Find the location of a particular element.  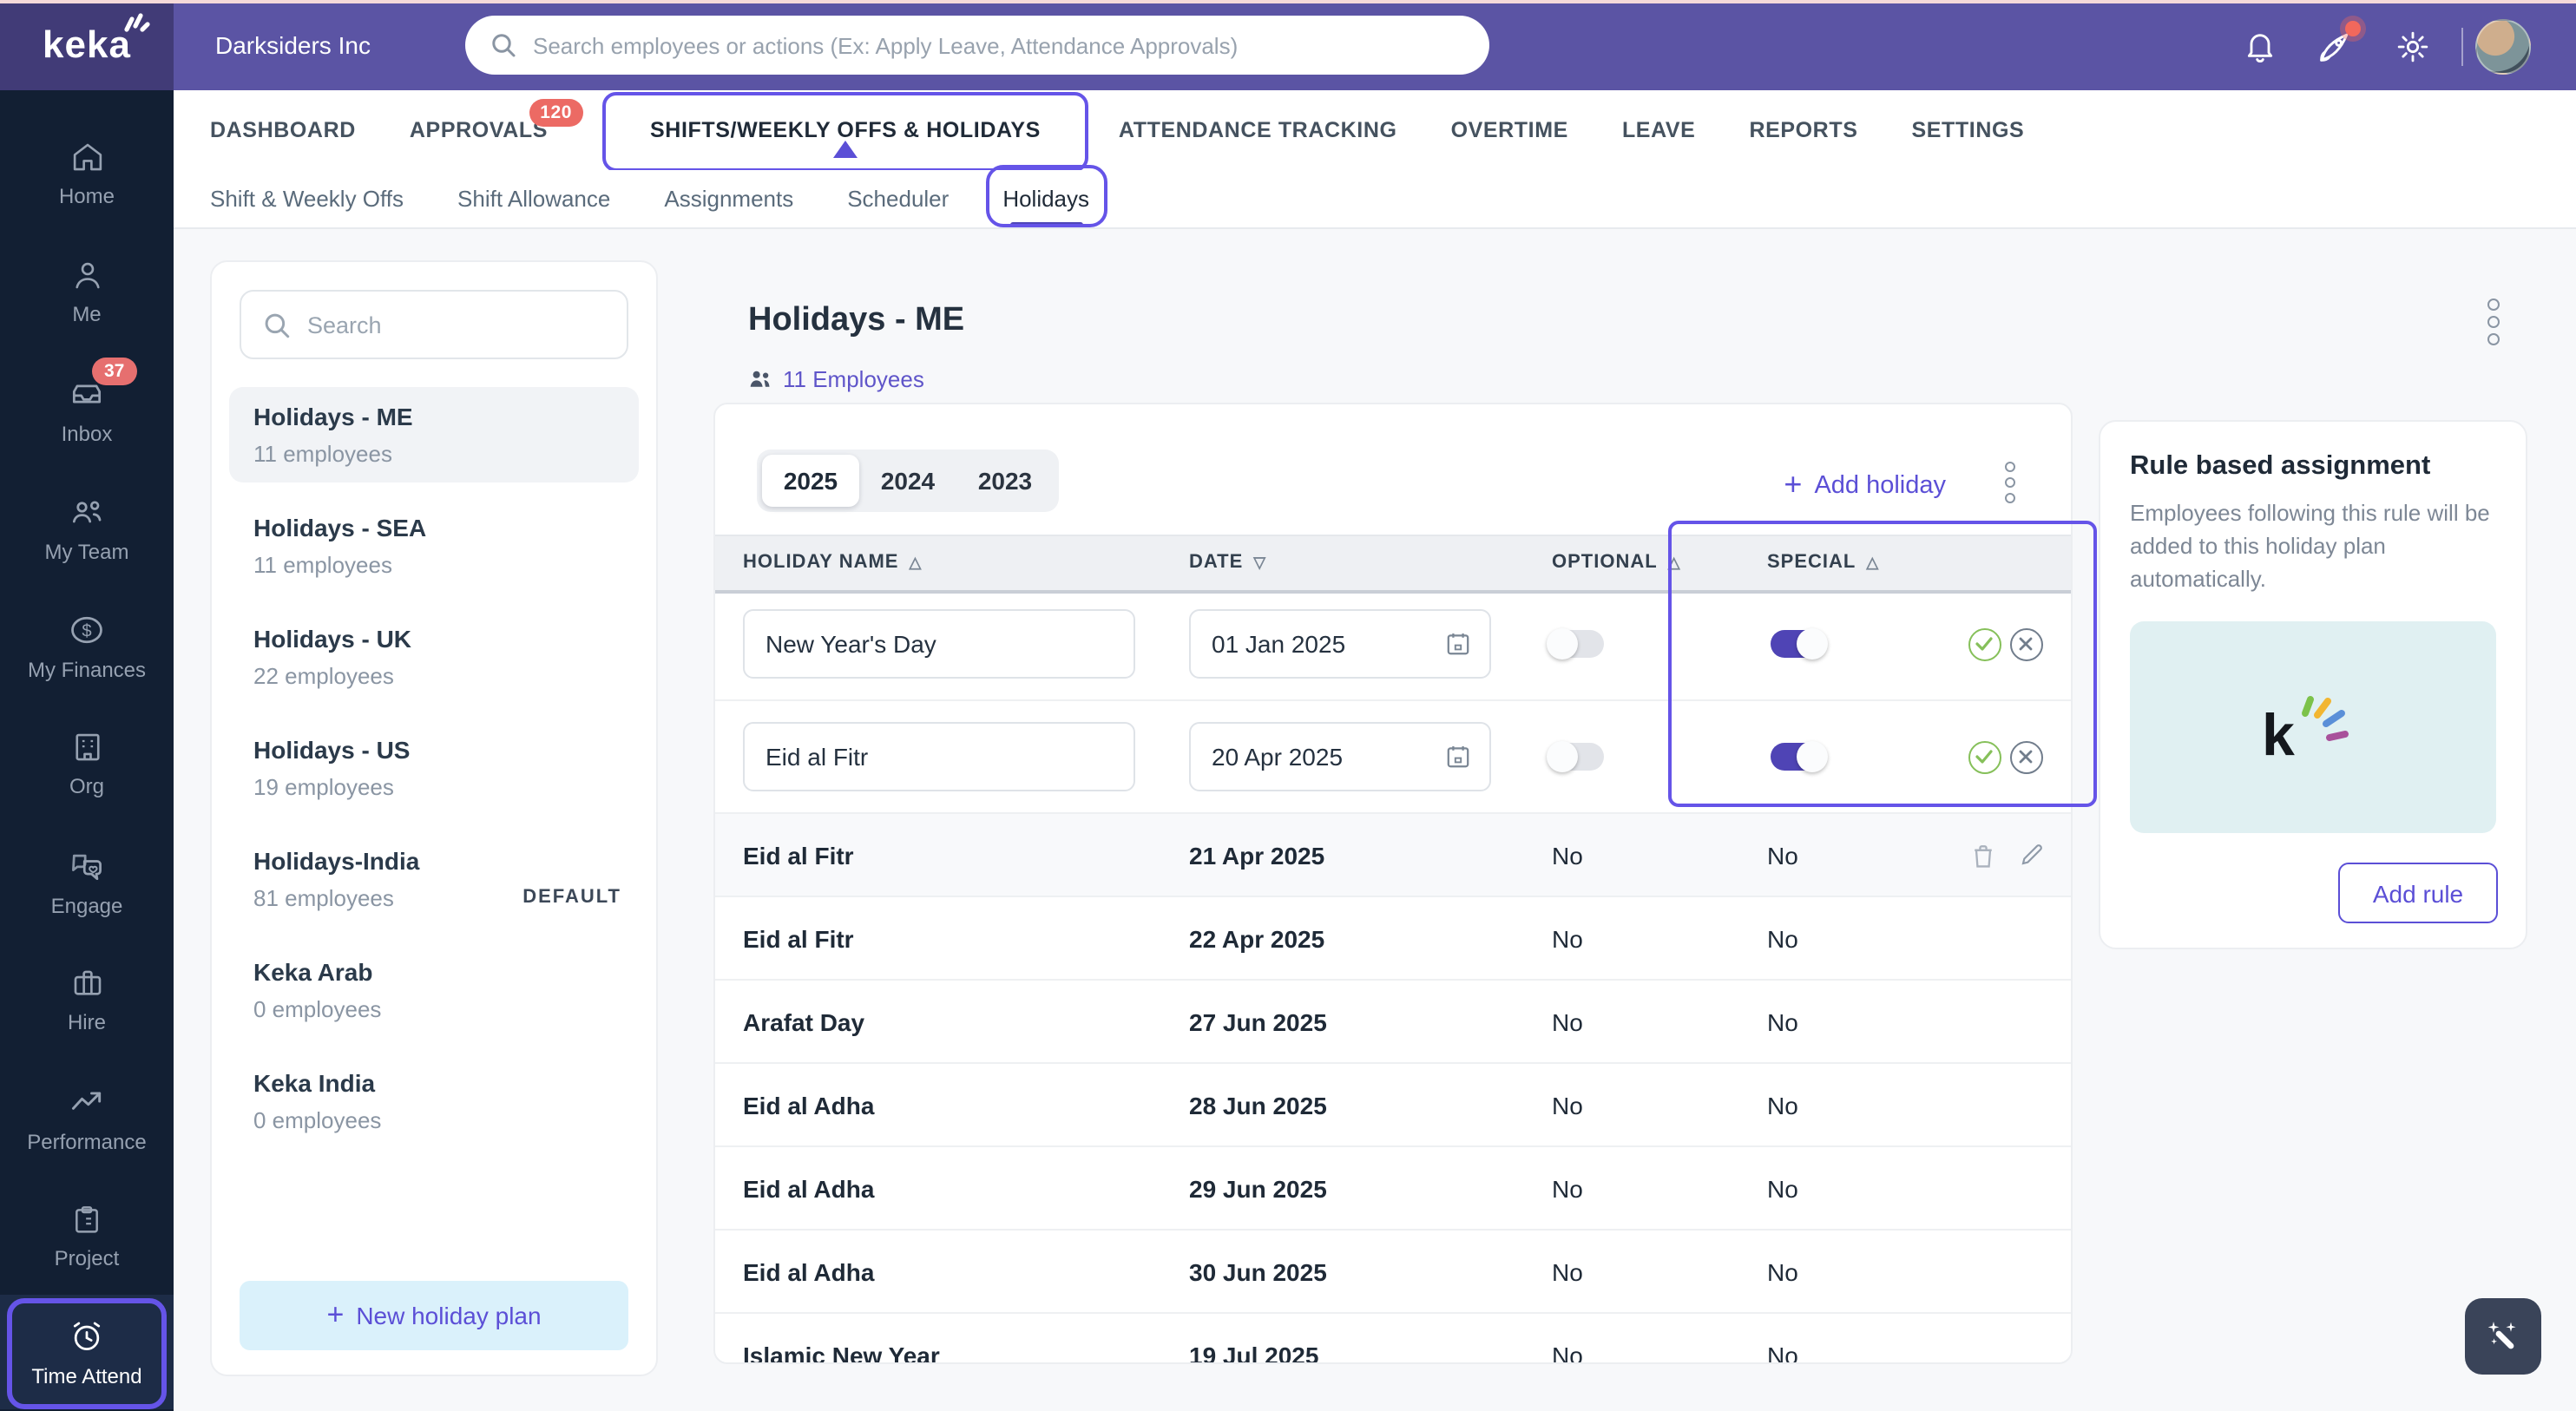

year-tab-2025: 2025 is located at coordinates (810, 481).